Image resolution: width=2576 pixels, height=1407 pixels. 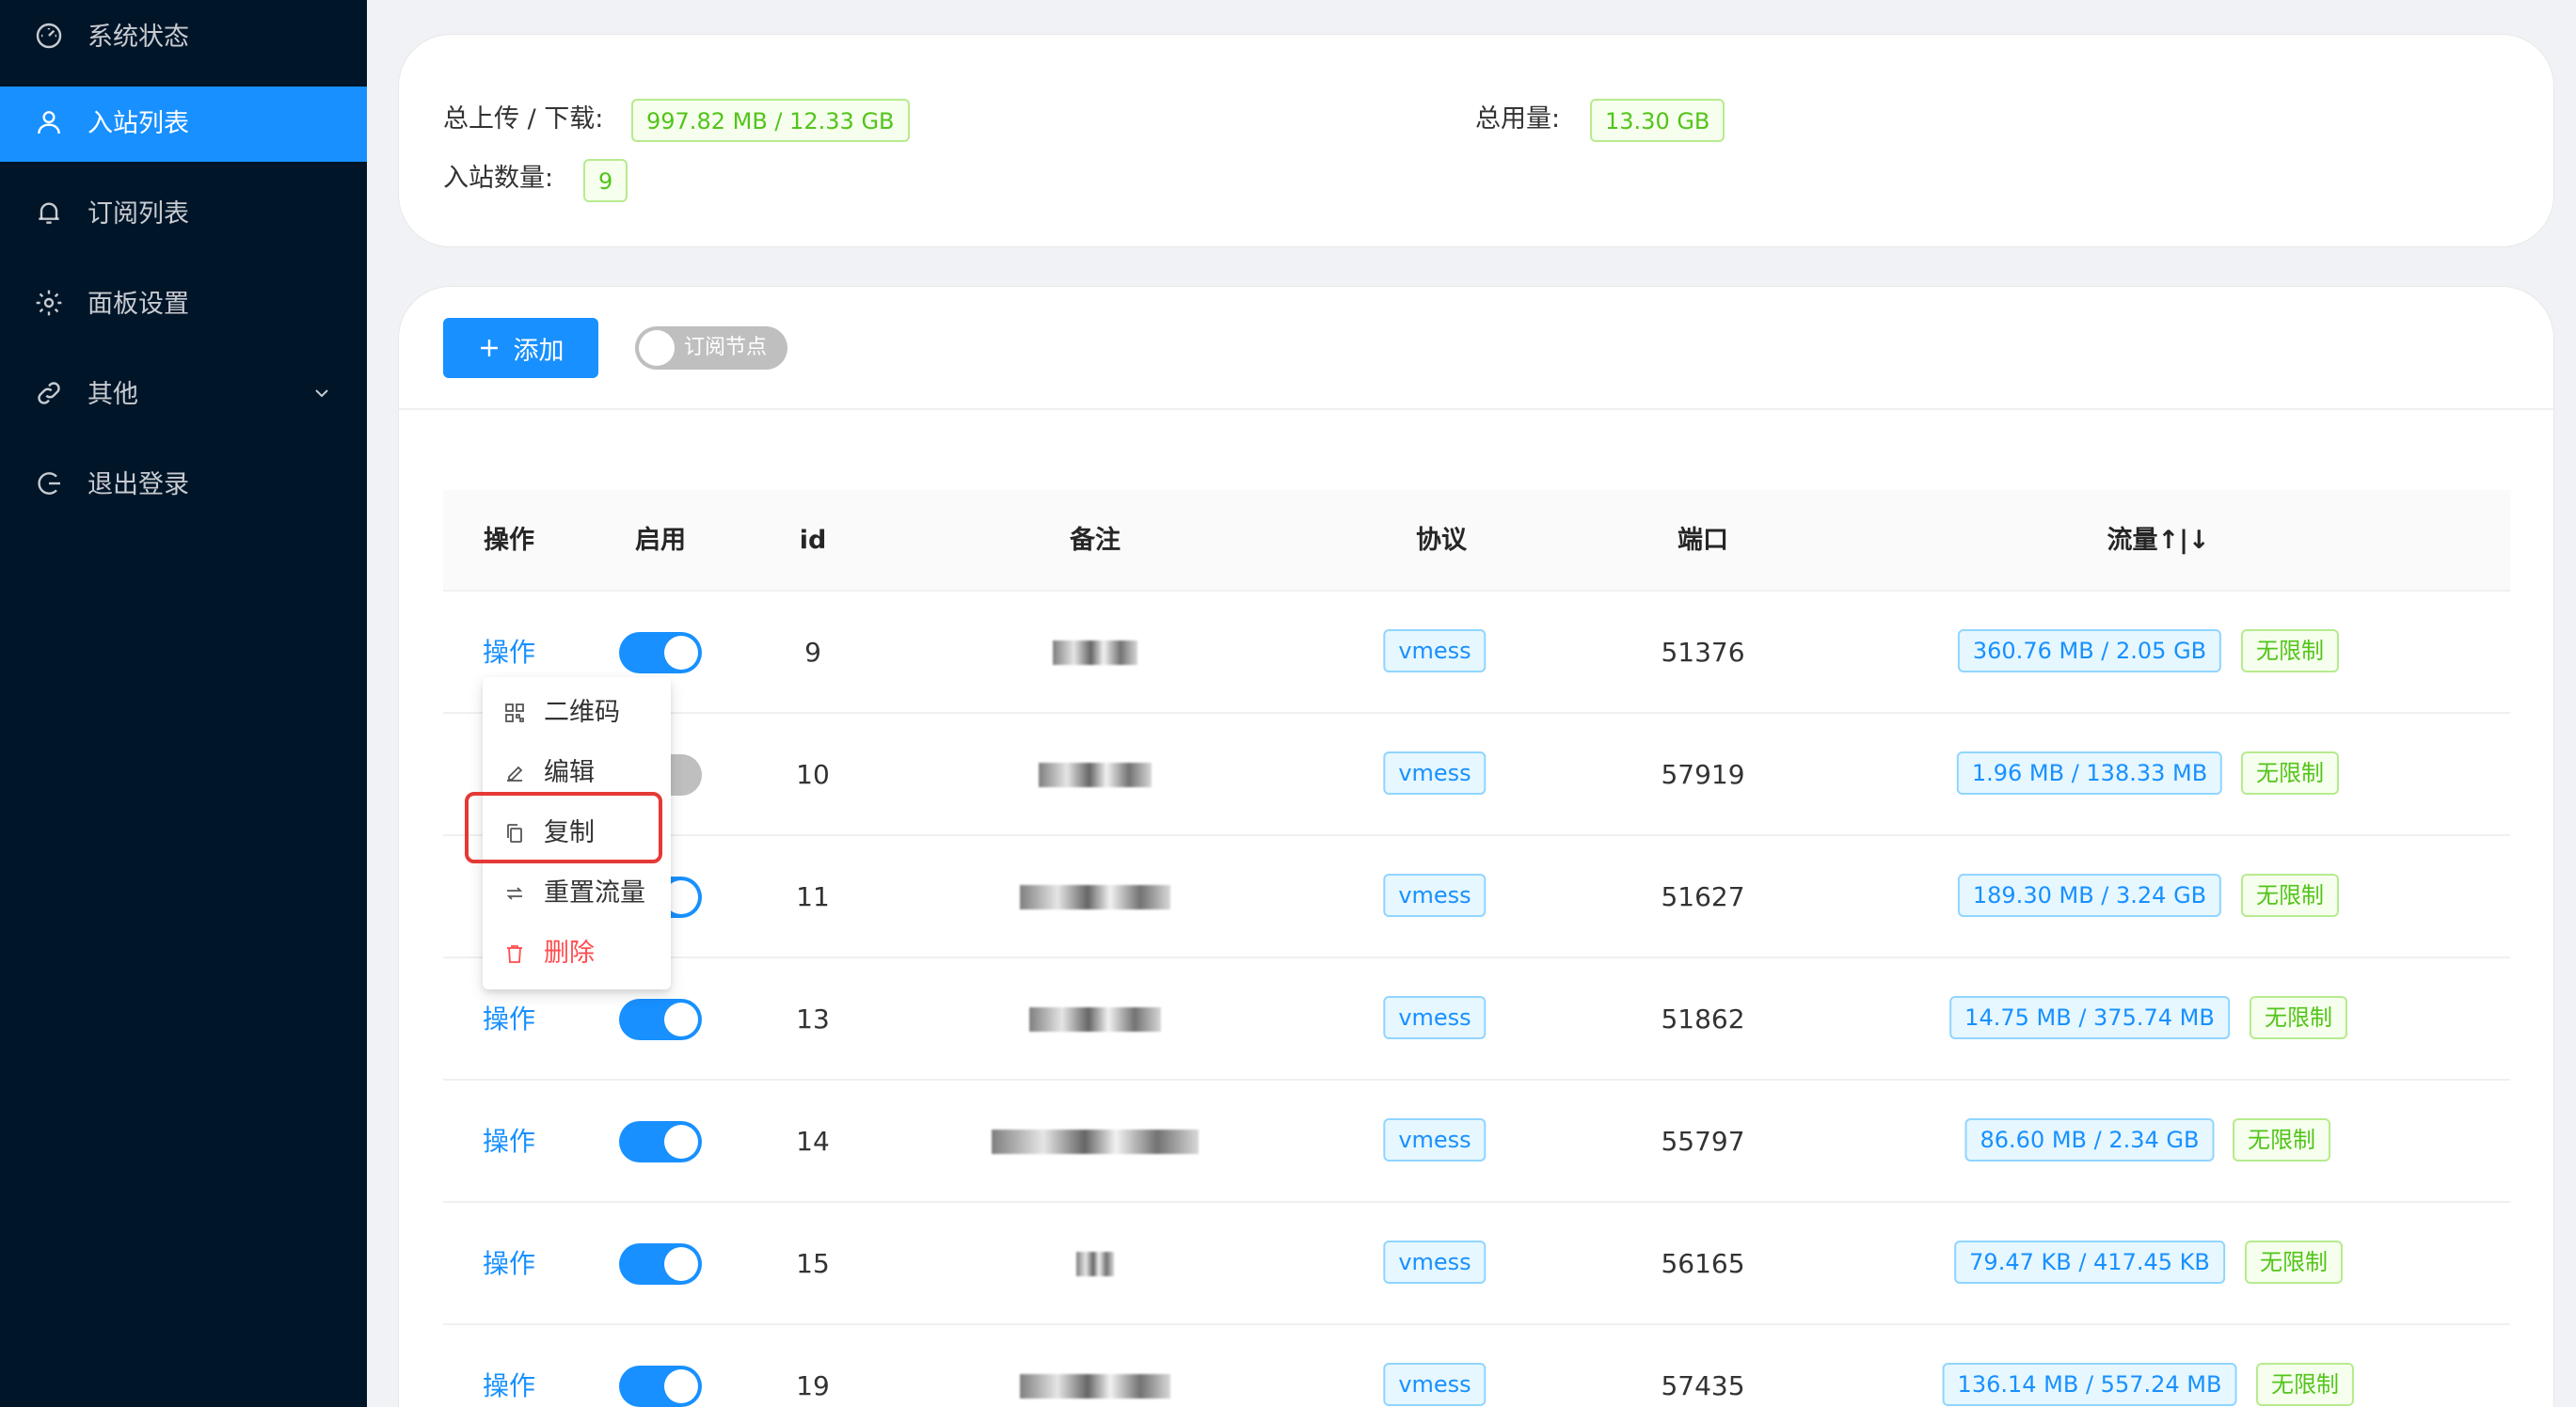 I want to click on traffic-tag: 14.75 MB / 375.74 MB, so click(x=2089, y=1018).